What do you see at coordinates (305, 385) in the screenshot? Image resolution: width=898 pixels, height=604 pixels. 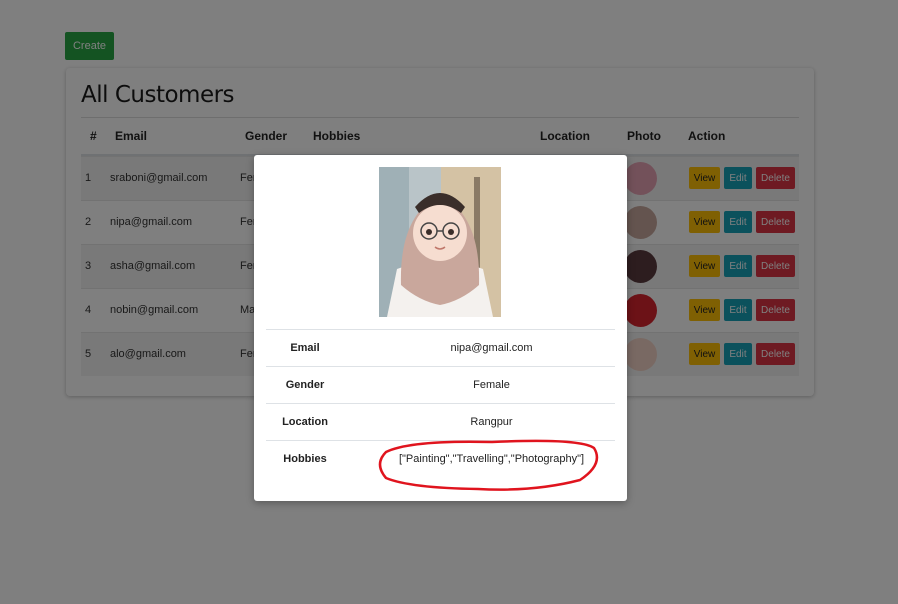 I see `gender-label: Gender` at bounding box center [305, 385].